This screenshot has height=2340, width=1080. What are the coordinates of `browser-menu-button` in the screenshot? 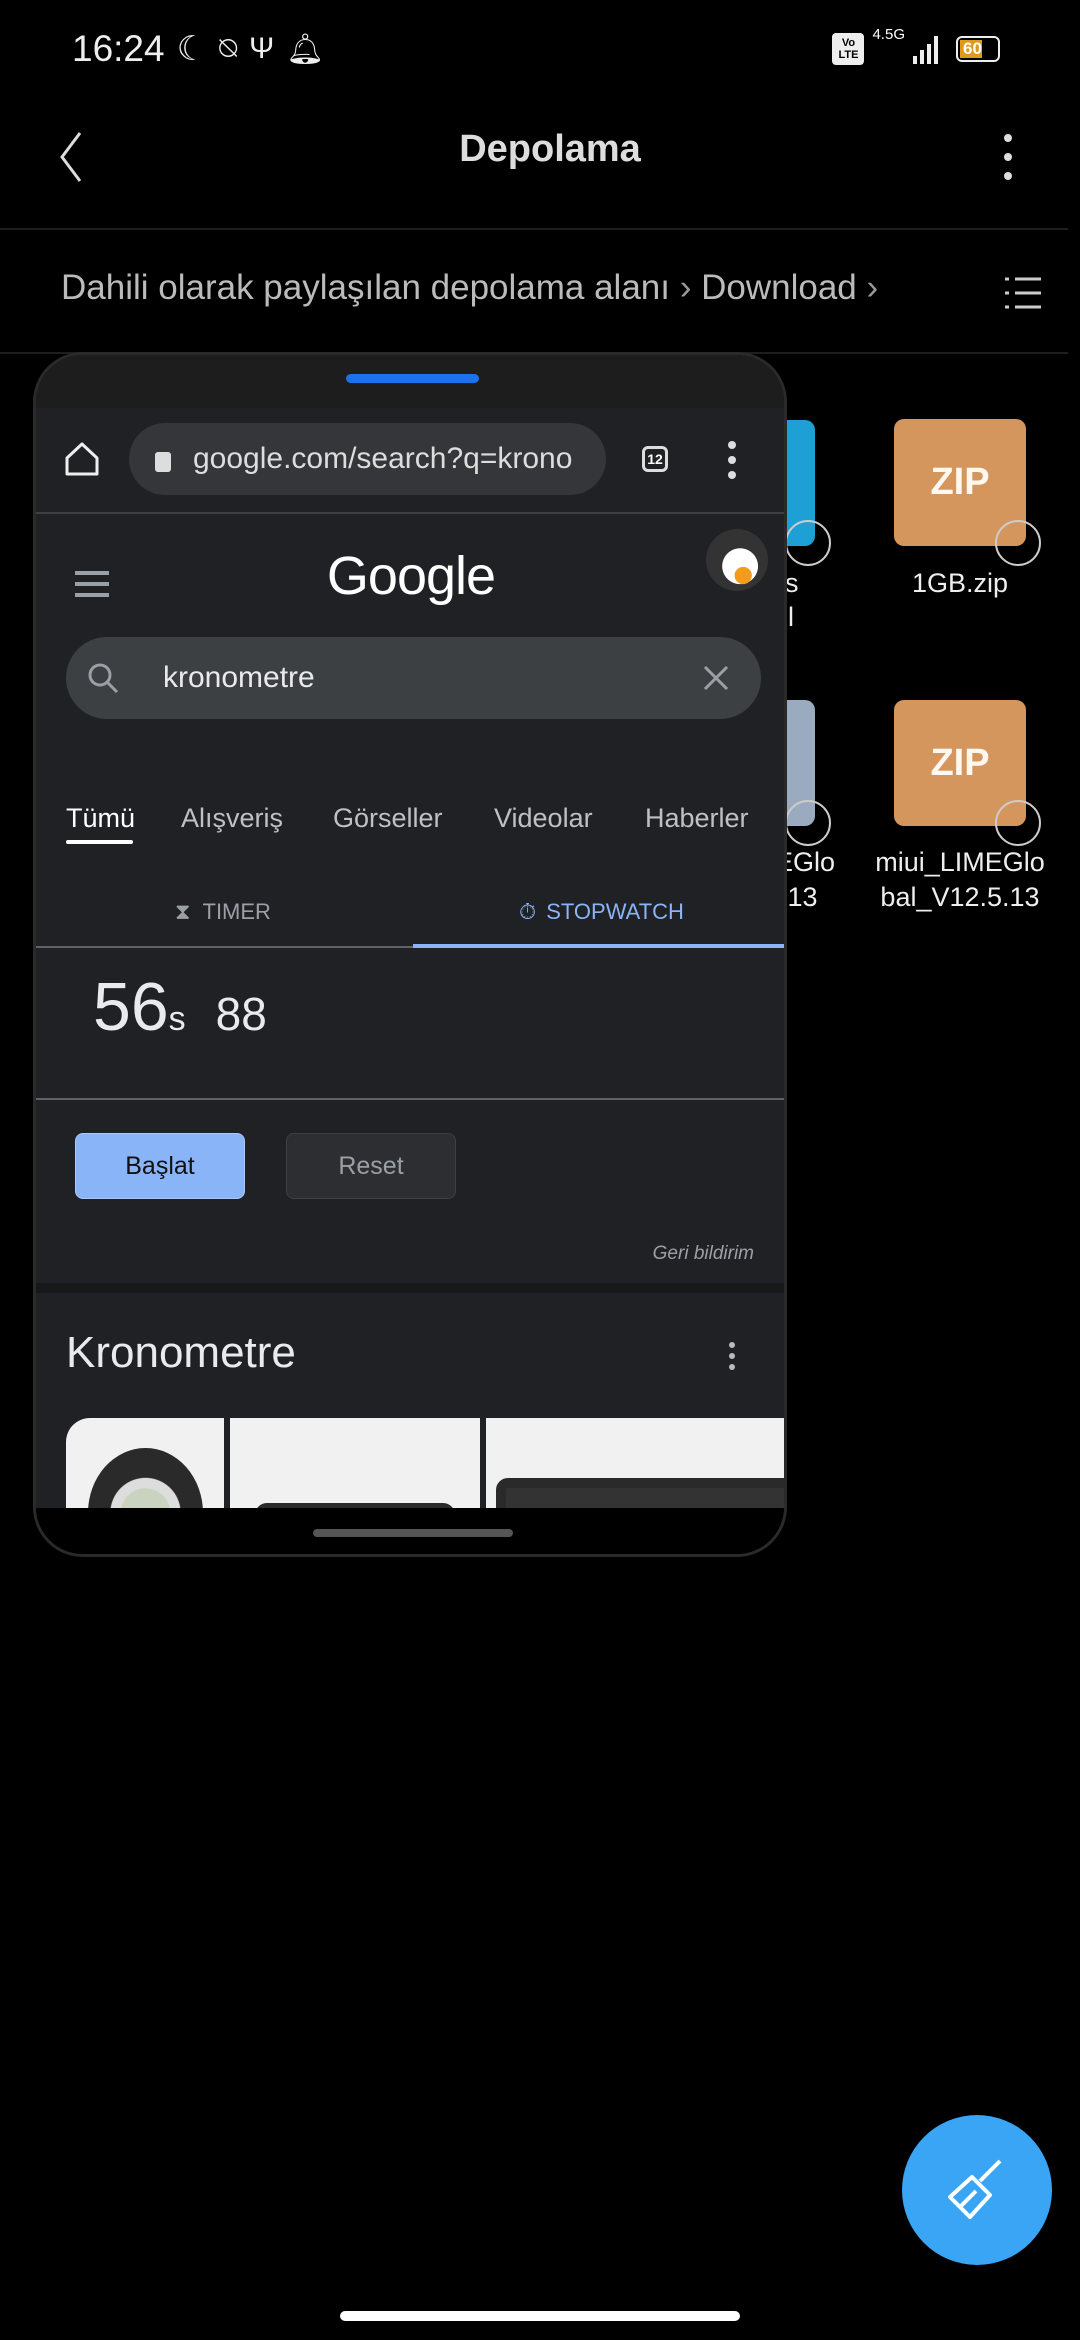 It's located at (732, 460).